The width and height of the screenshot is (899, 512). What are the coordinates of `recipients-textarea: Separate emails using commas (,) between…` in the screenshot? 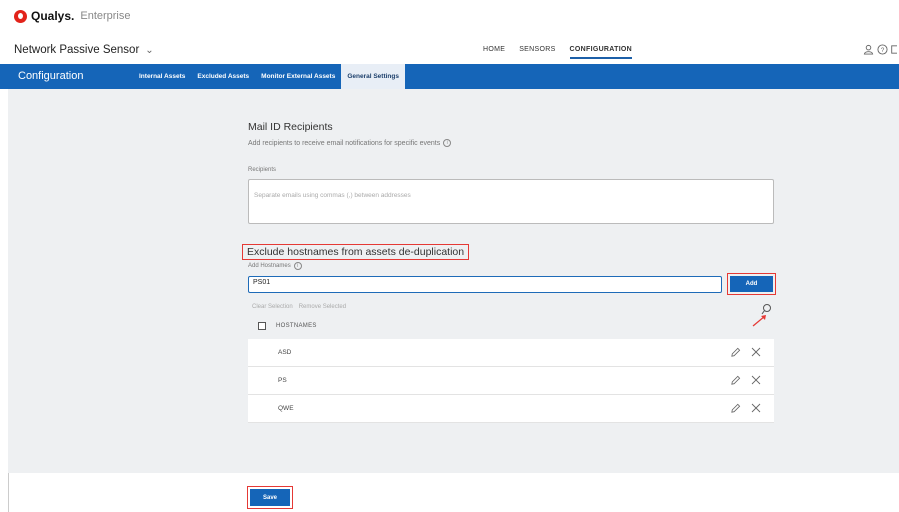 It's located at (511, 201).